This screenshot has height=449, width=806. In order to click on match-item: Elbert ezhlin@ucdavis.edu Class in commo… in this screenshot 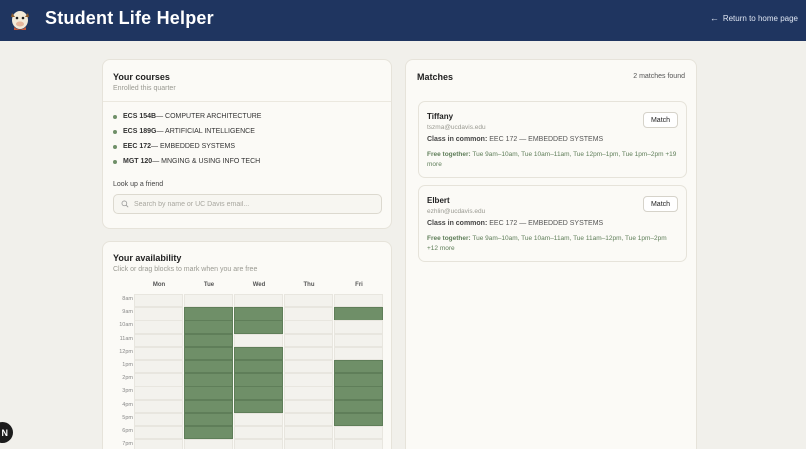, I will do `click(552, 223)`.